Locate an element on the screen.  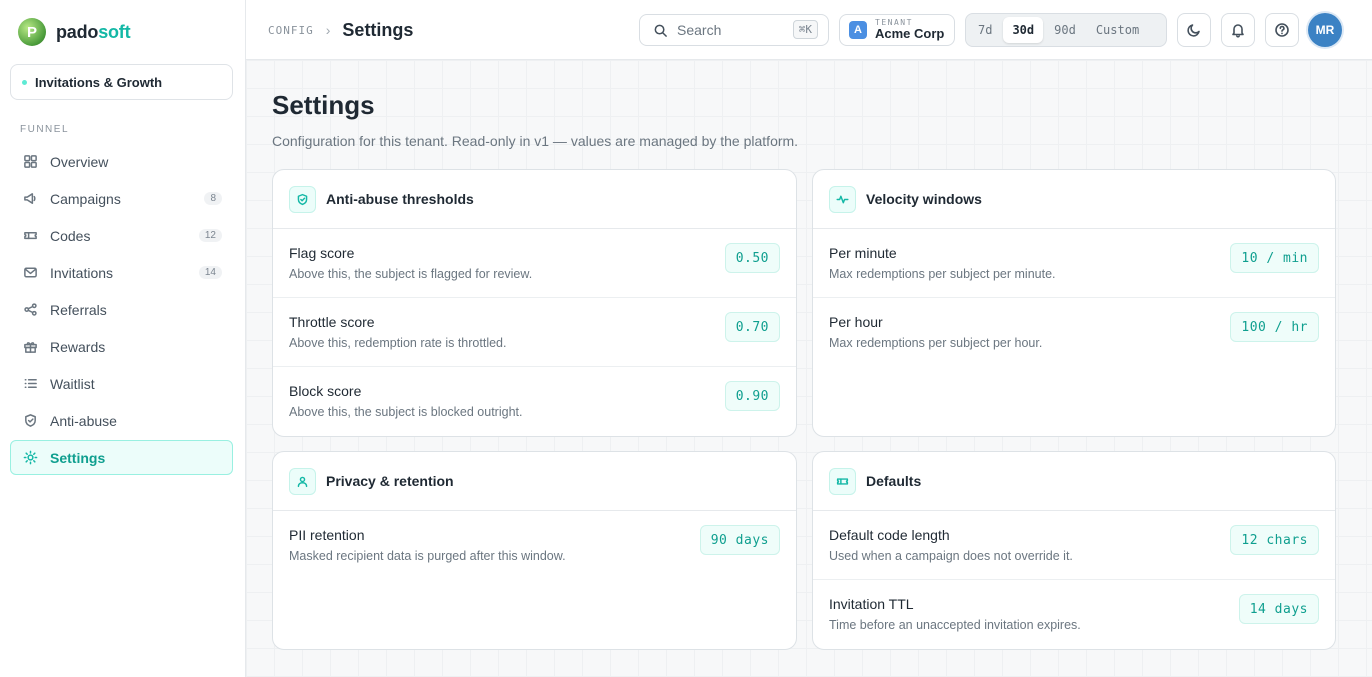
brand-logo: P is located at coordinates (32, 32).